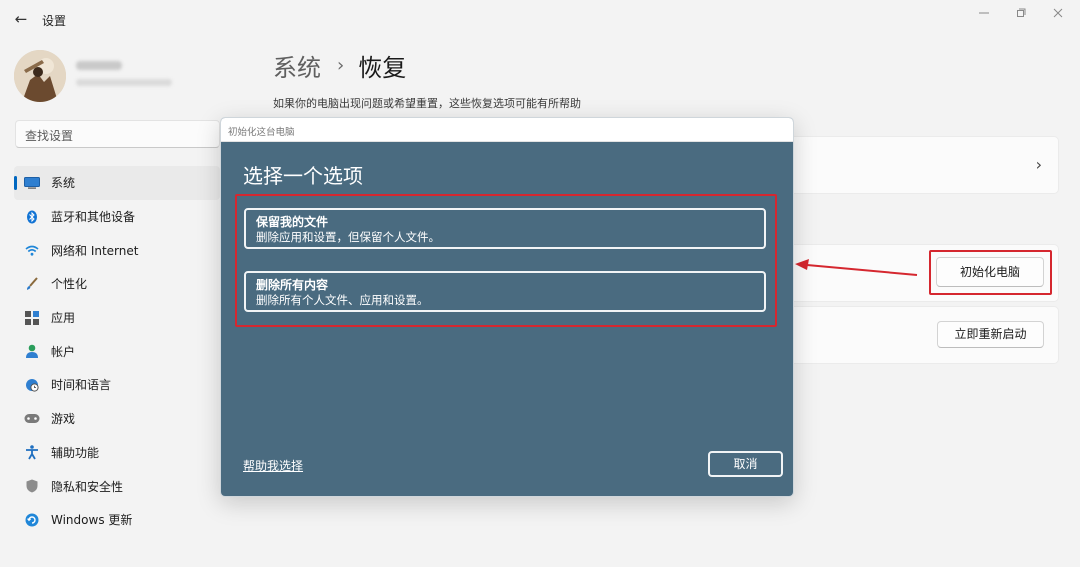 The height and width of the screenshot is (567, 1080). What do you see at coordinates (990, 272) in the screenshot?
I see `annotation-highlight-reset` at bounding box center [990, 272].